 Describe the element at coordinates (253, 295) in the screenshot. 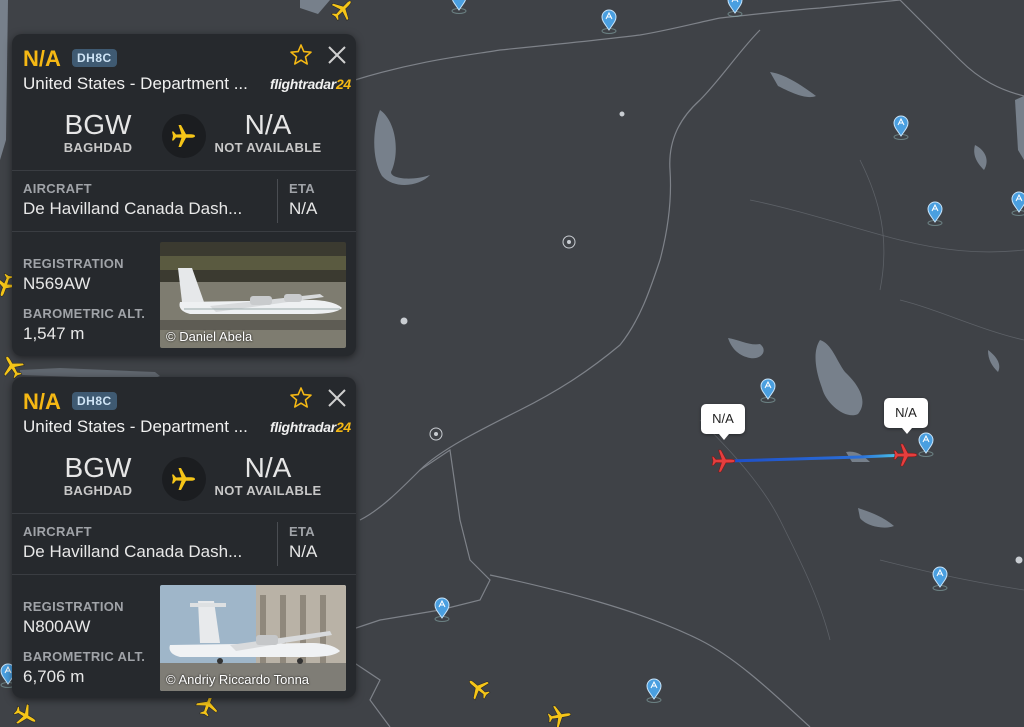

I see `aircraft-photo: © Daniel Abela` at that location.